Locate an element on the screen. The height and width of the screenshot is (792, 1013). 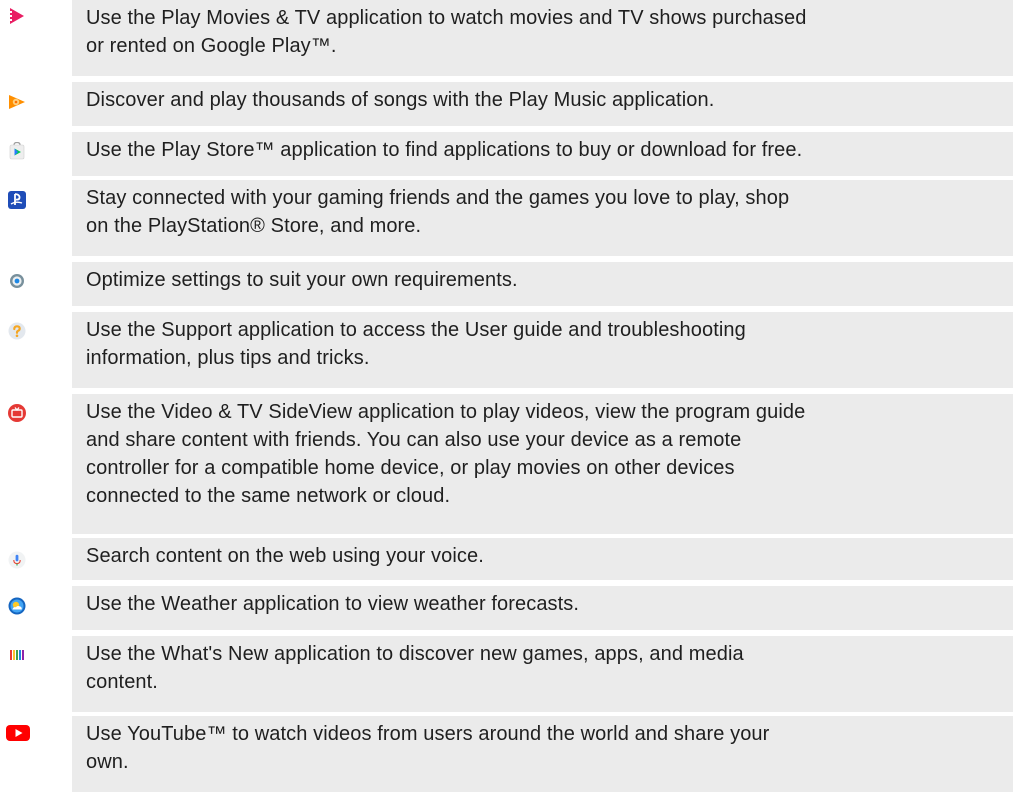
youtube-icon is located at coordinates (18, 733).